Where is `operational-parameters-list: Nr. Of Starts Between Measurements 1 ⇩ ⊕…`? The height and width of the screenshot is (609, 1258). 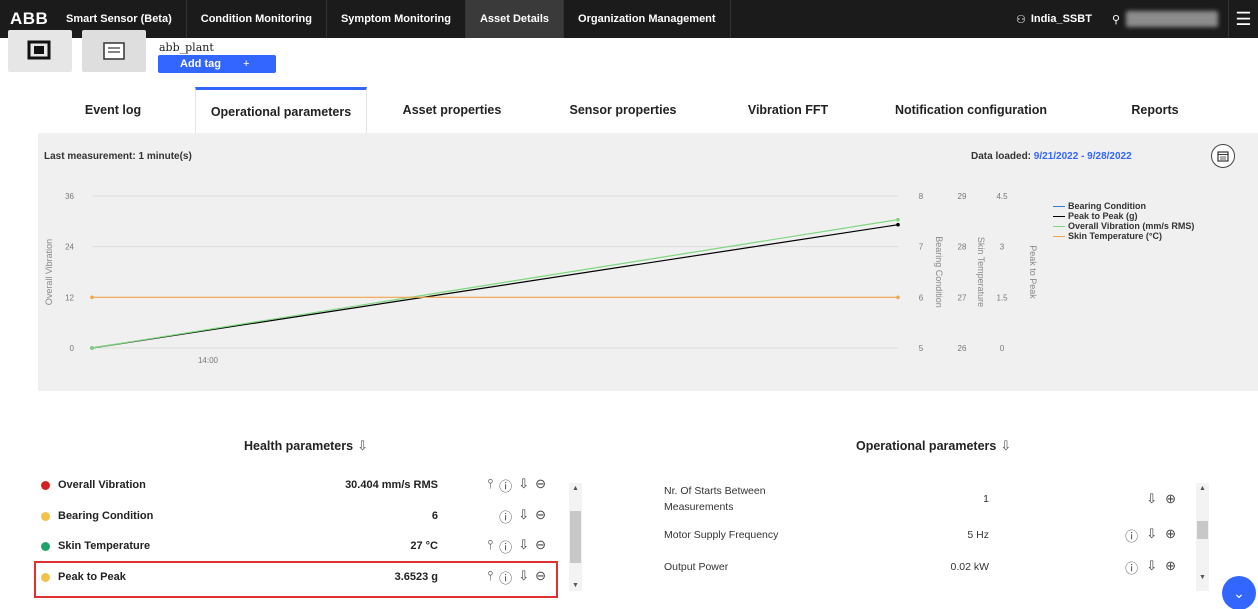 operational-parameters-list: Nr. Of Starts Between Measurements 1 ⇩ ⊕… is located at coordinates (934, 538).